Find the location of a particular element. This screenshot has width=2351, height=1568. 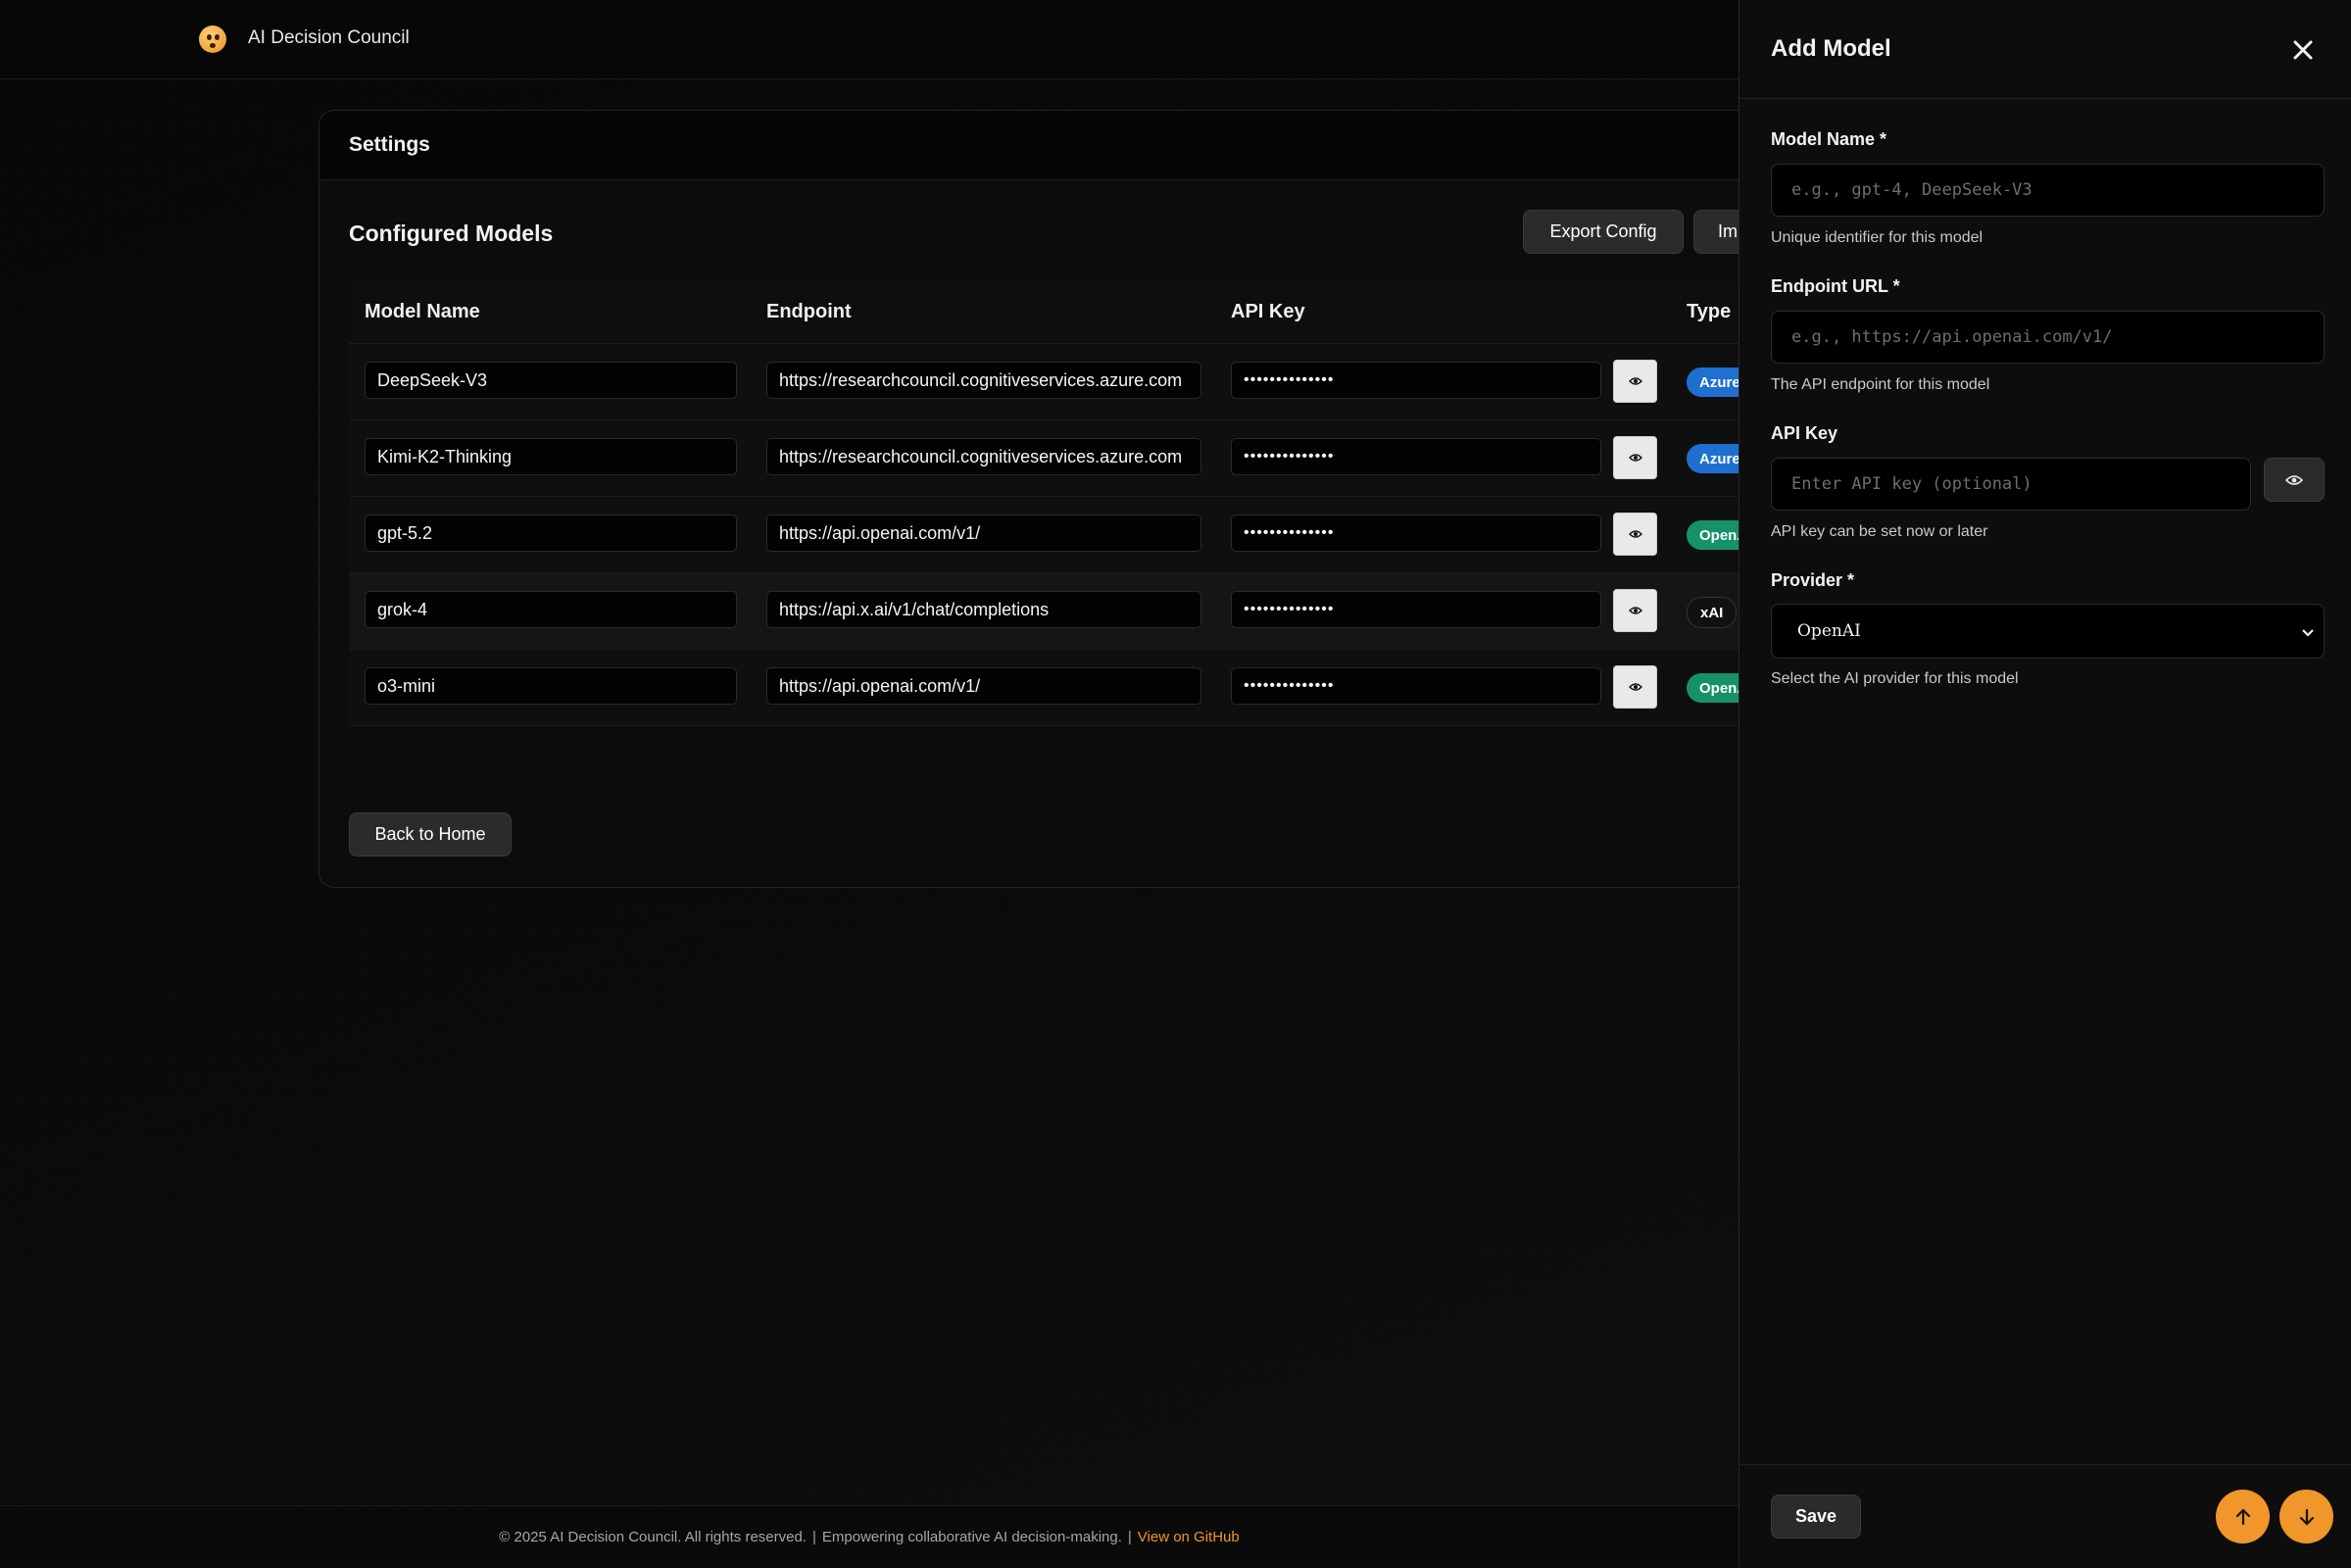

scroll-down-button is located at coordinates (2306, 1517).